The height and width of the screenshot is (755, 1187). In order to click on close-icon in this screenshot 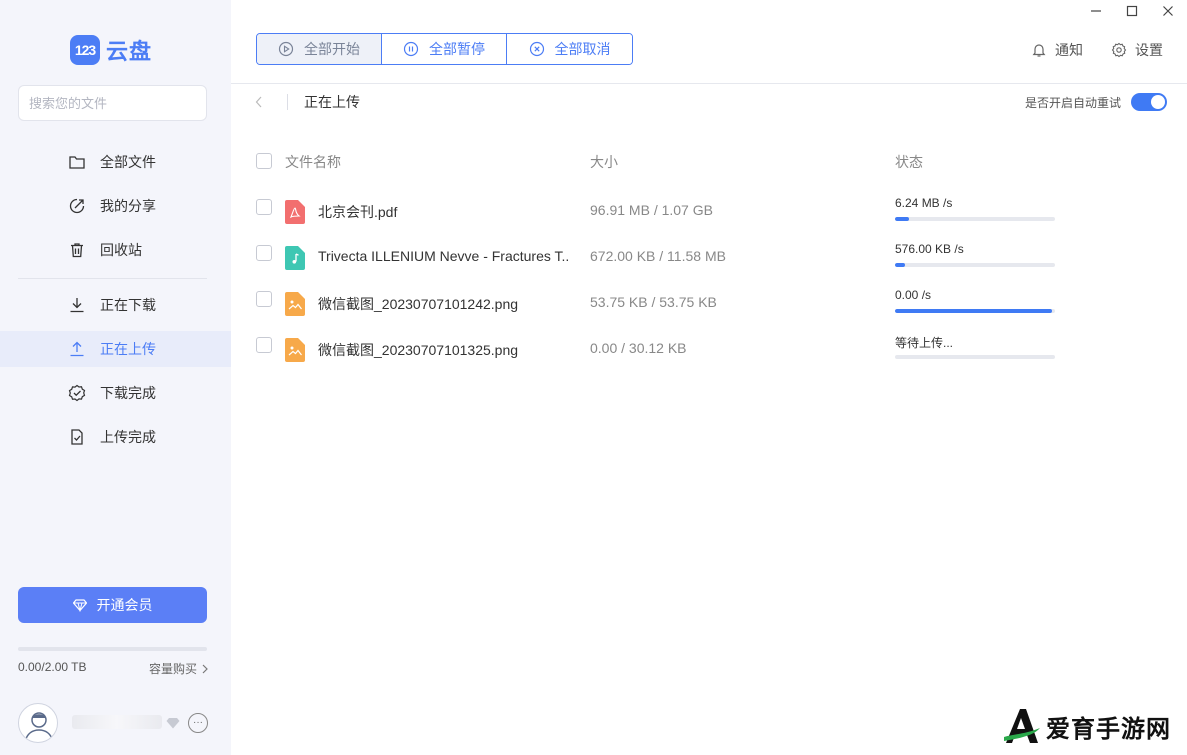, I will do `click(1168, 11)`.